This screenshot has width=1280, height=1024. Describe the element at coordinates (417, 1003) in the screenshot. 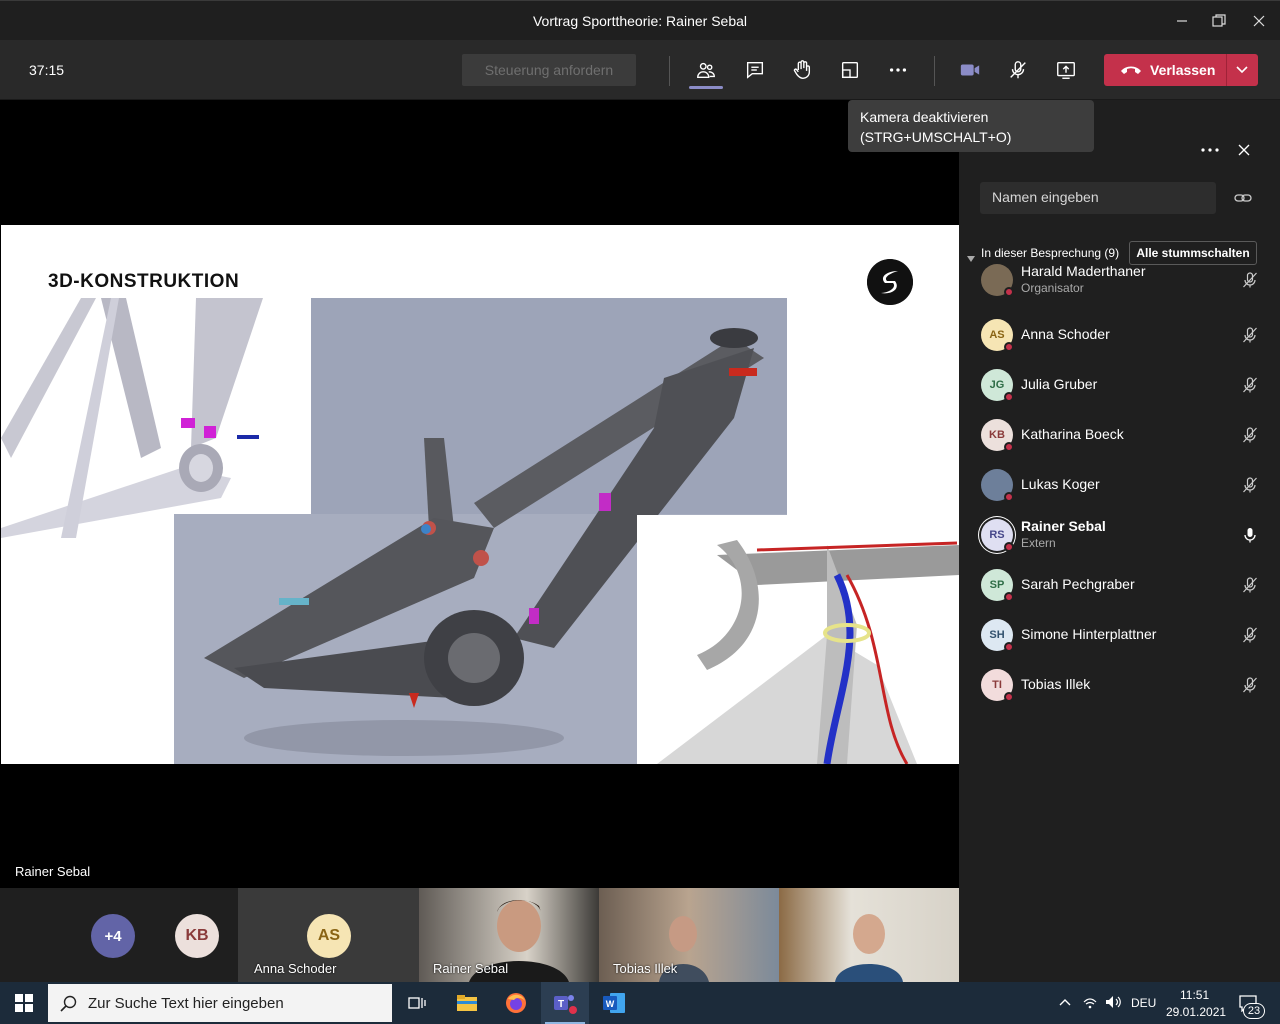

I see `task-view-icon` at that location.